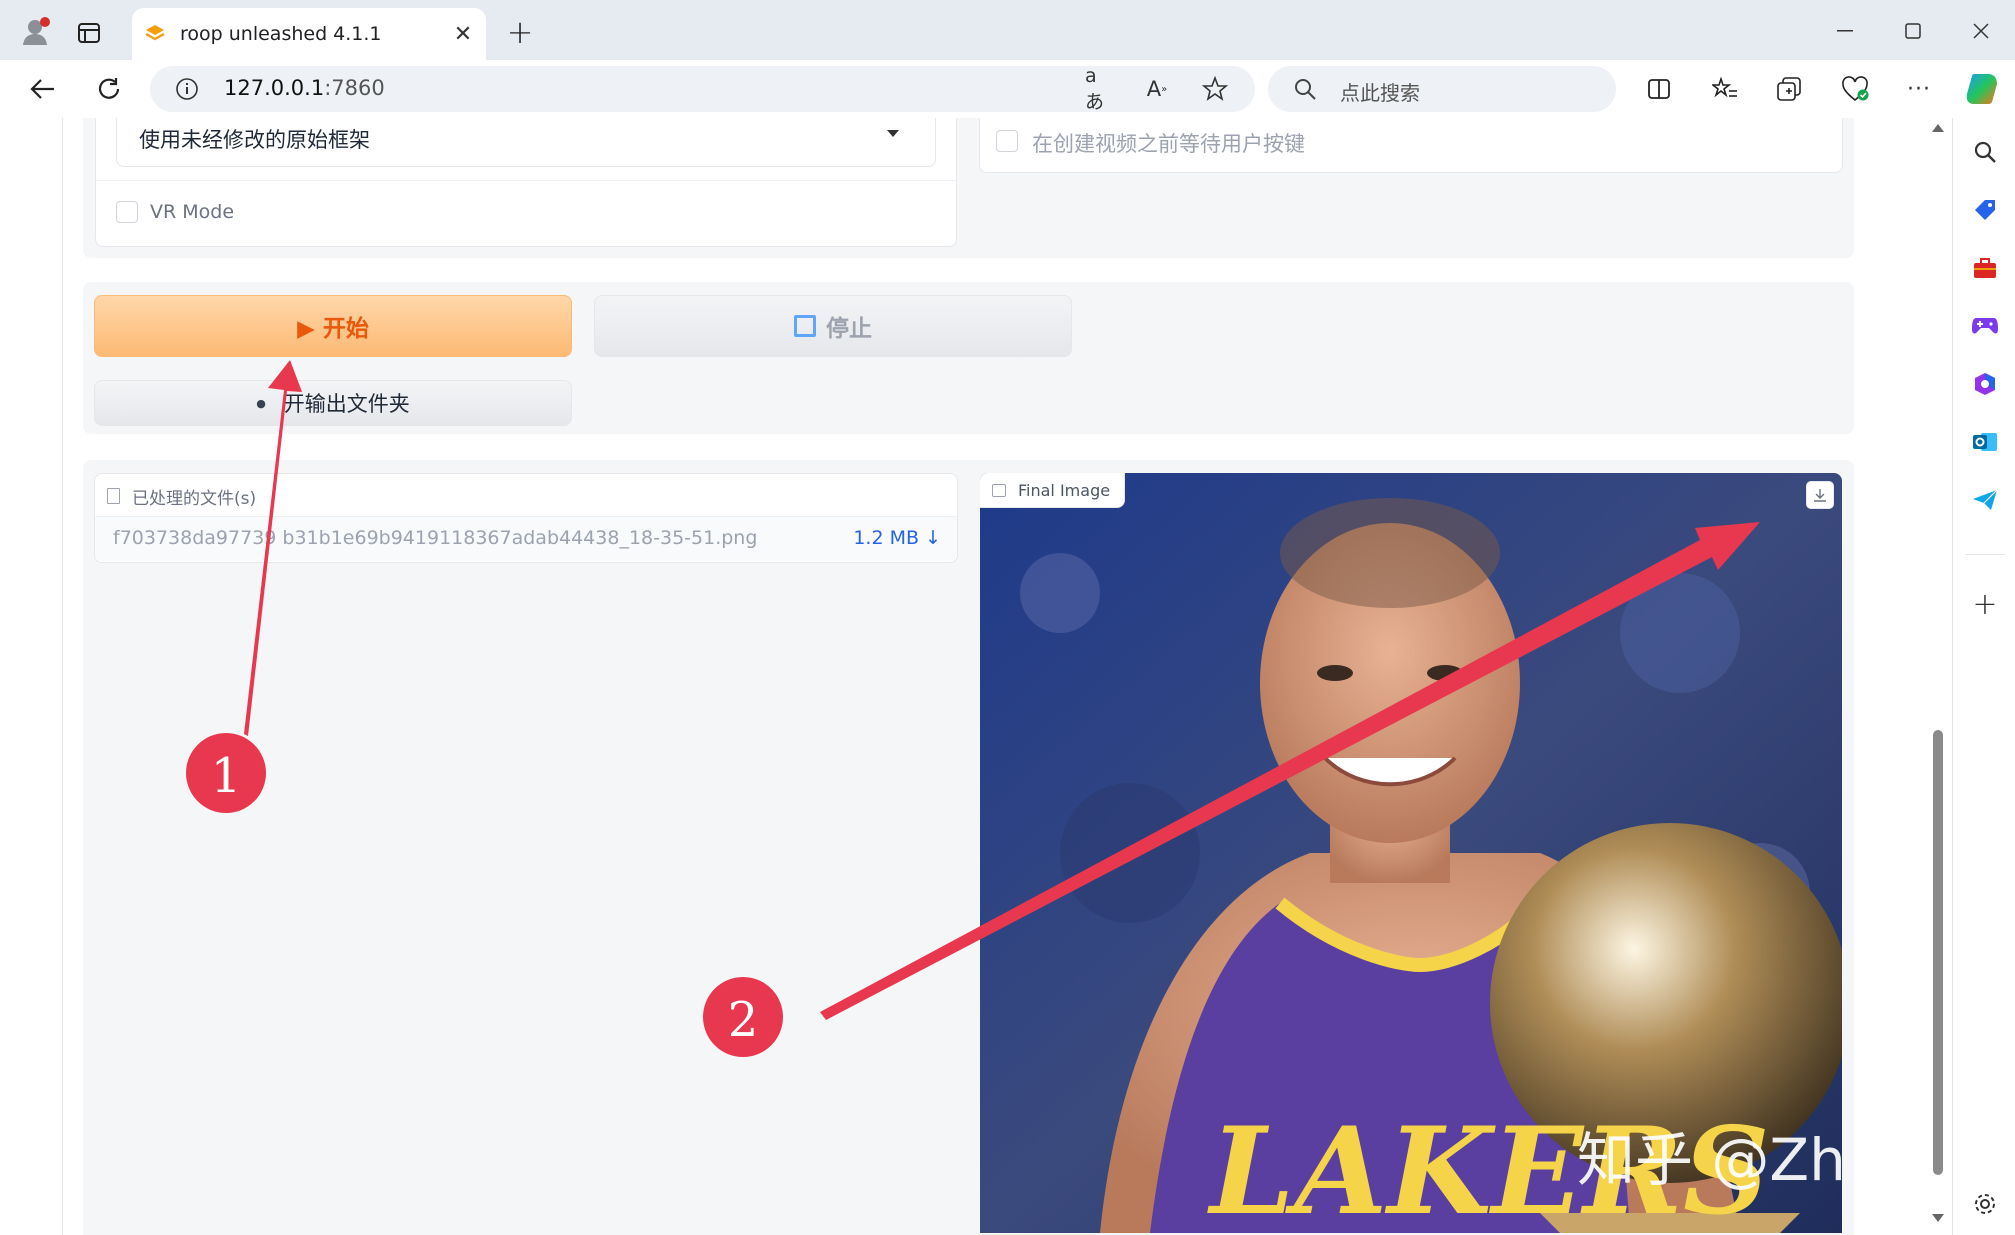 This screenshot has width=2015, height=1235. Describe the element at coordinates (743, 1020) in the screenshot. I see `marker-2-label: 2` at that location.